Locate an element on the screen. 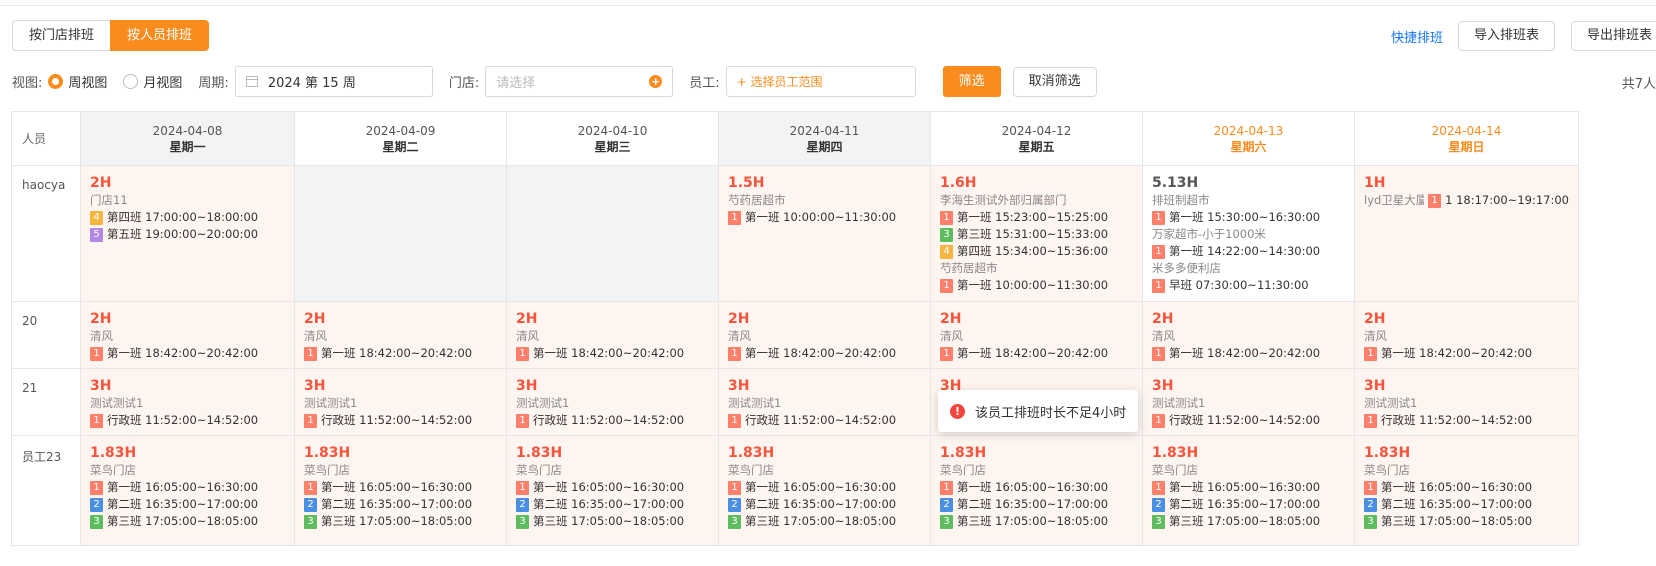 This screenshot has width=1656, height=566. tab-by-store: 按门店排班 is located at coordinates (61, 35).